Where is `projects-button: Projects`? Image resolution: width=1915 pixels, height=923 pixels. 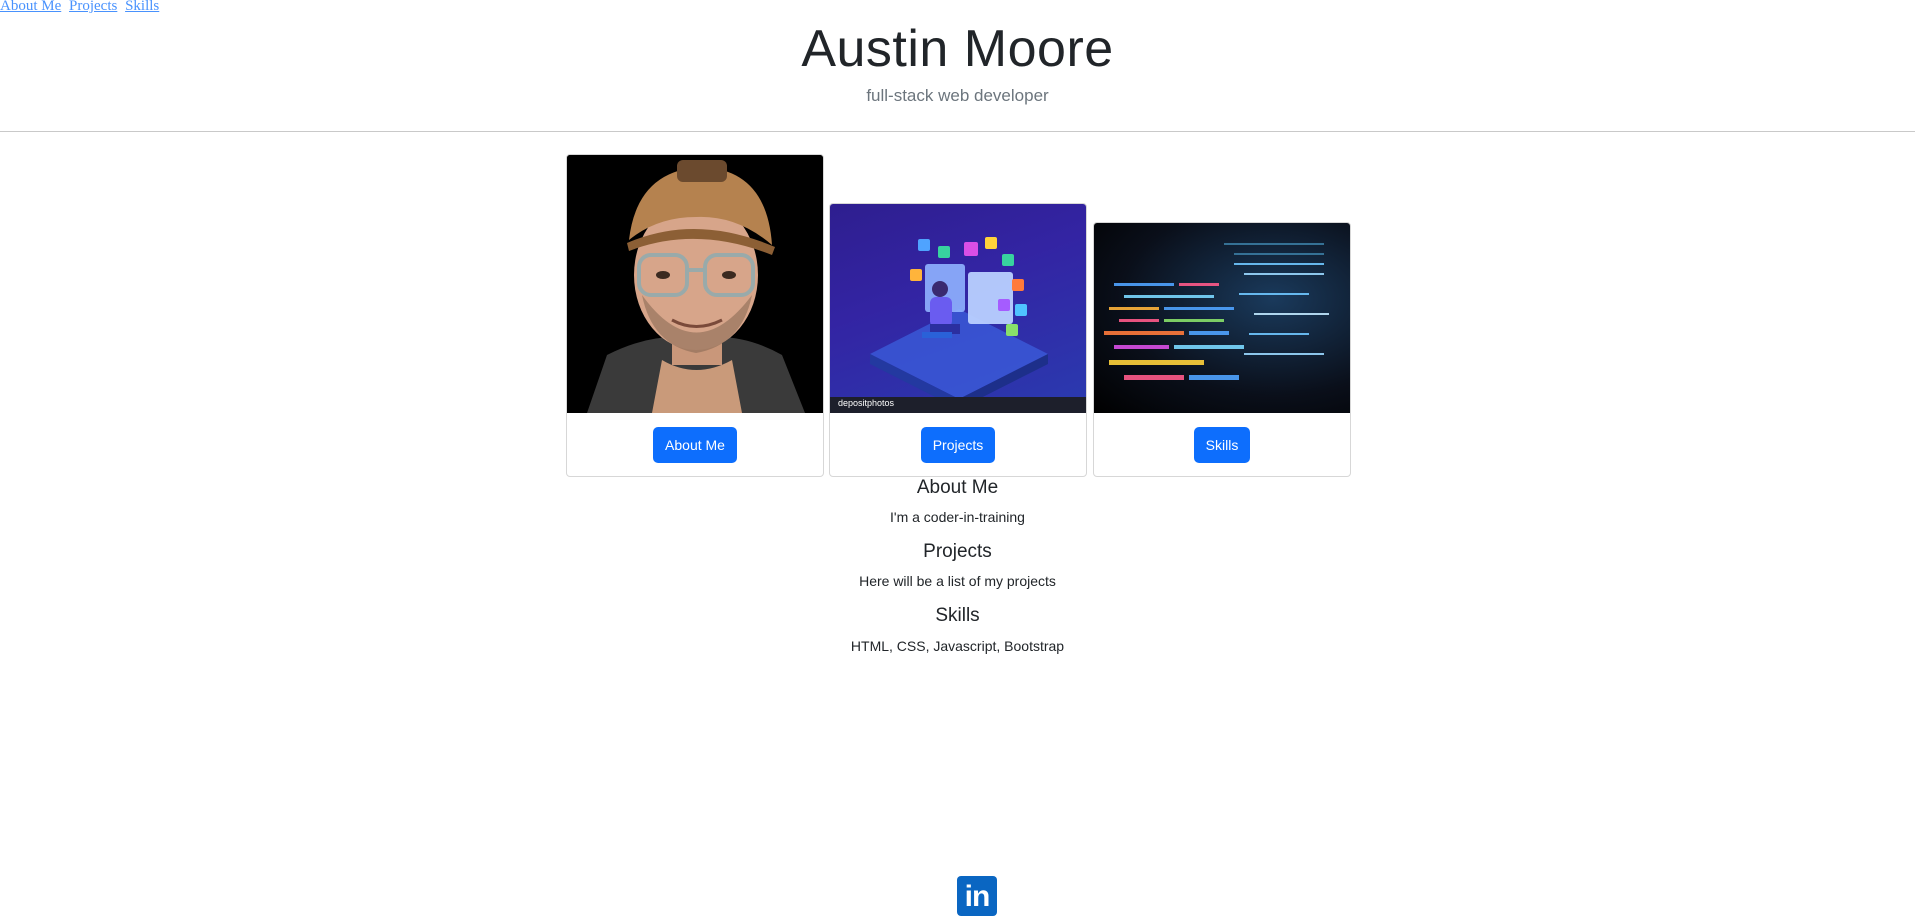
projects-button: Projects is located at coordinates (958, 444).